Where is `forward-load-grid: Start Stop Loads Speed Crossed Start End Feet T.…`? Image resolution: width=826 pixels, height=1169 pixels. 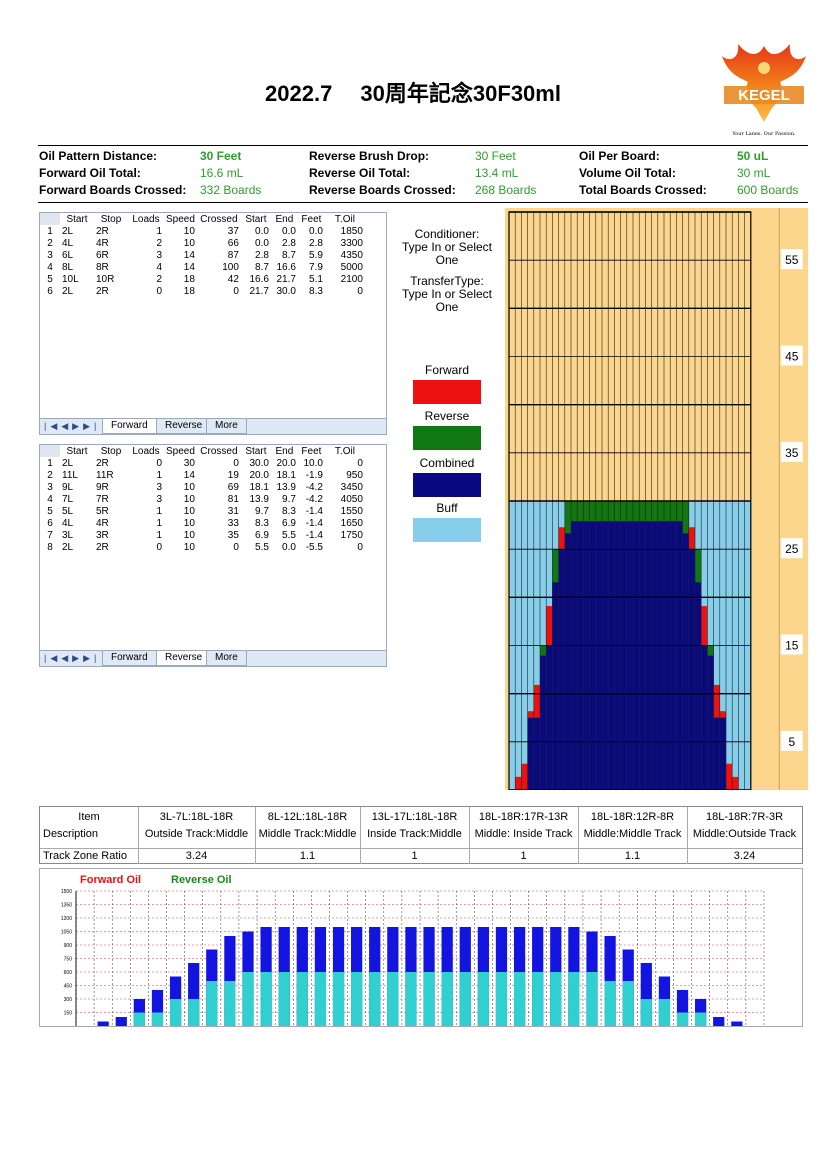 forward-load-grid: Start Stop Loads Speed Crossed Start End Feet T.… is located at coordinates (213, 323).